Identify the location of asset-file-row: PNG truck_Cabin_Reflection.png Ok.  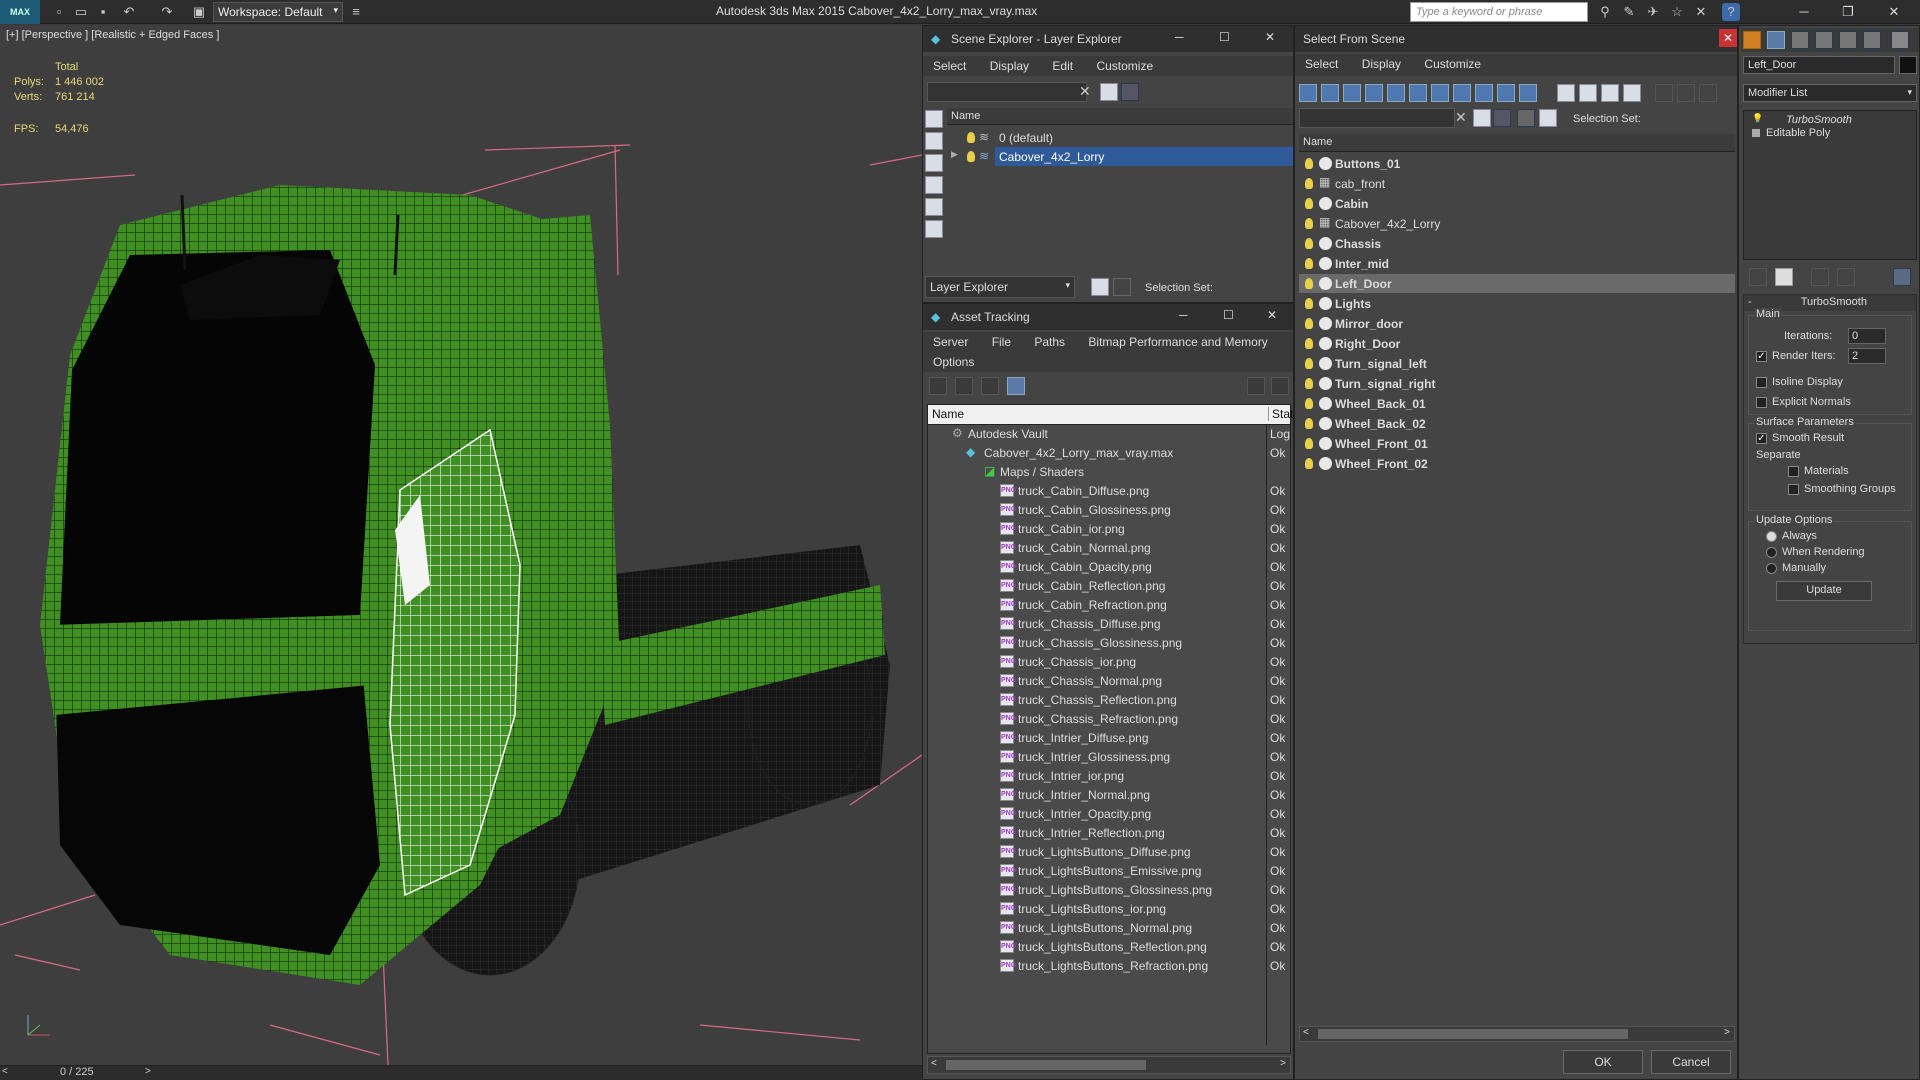
(1109, 586).